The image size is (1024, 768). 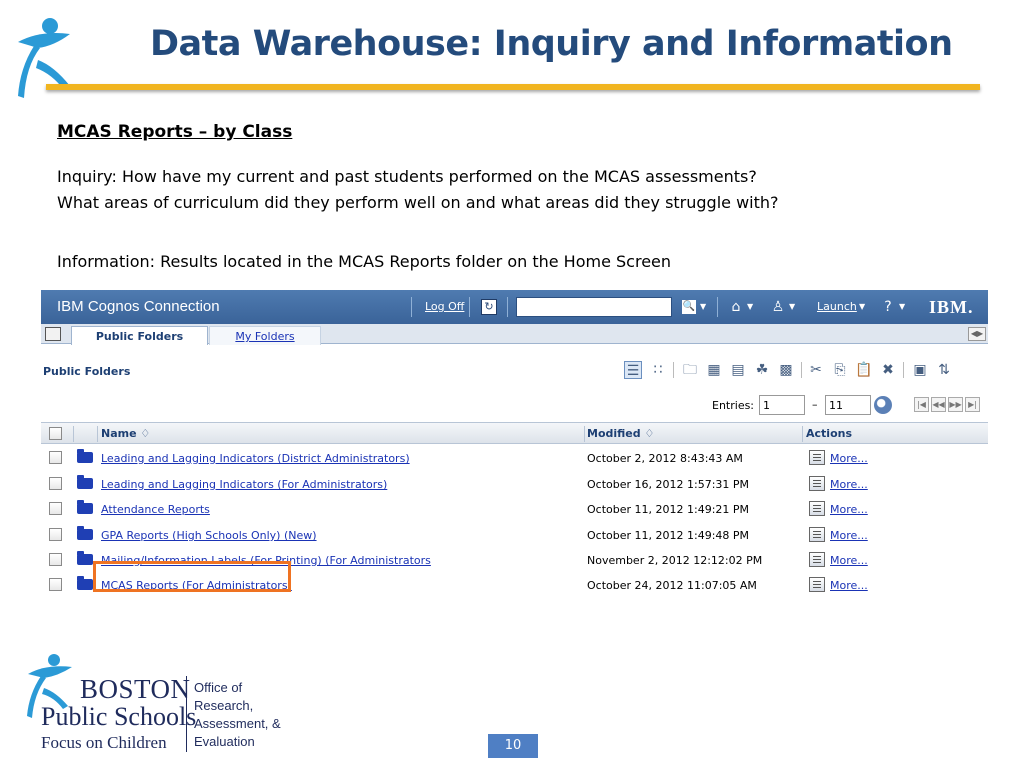 I want to click on tab-public-folders: Public Folders, so click(x=139, y=335).